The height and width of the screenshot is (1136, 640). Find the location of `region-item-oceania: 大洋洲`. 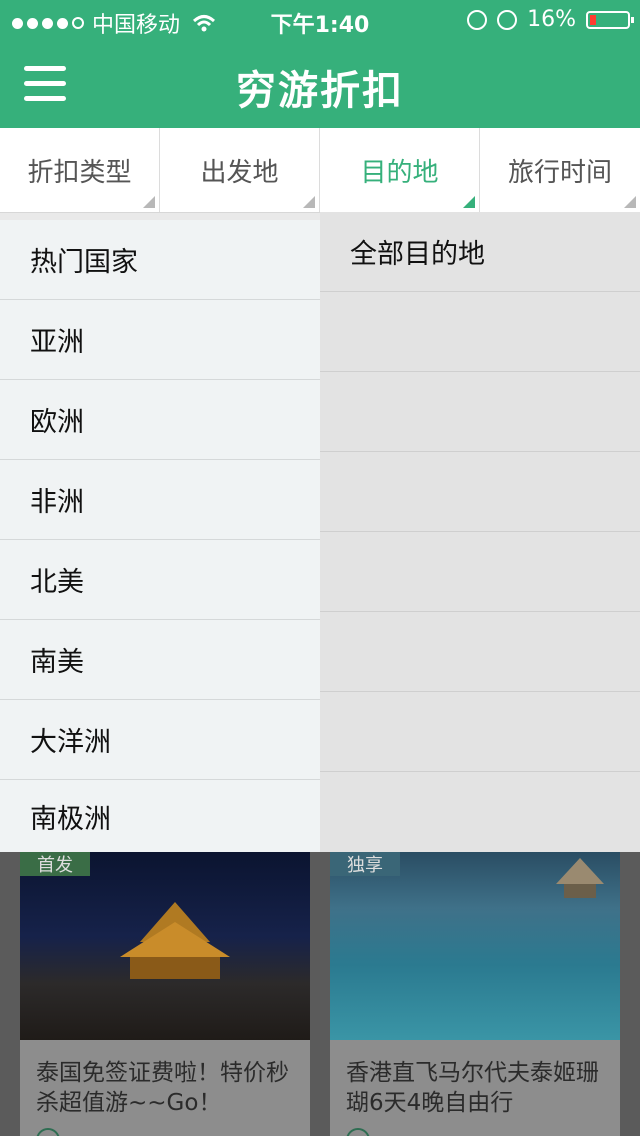

region-item-oceania: 大洋洲 is located at coordinates (160, 740).